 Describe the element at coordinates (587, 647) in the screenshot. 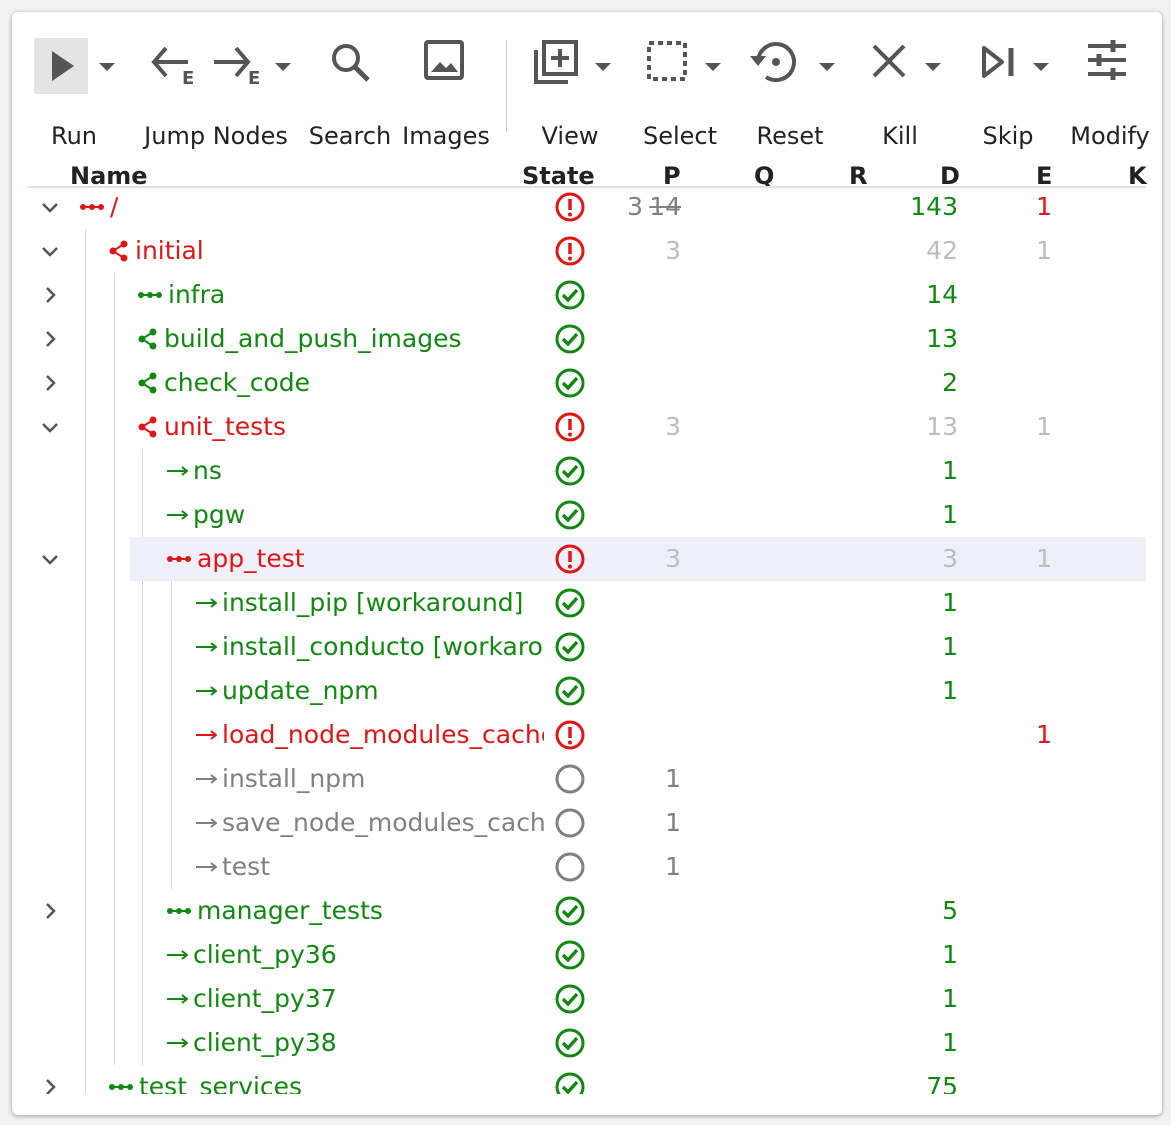

I see `tree-row: install_conducto [workaround] 1` at that location.